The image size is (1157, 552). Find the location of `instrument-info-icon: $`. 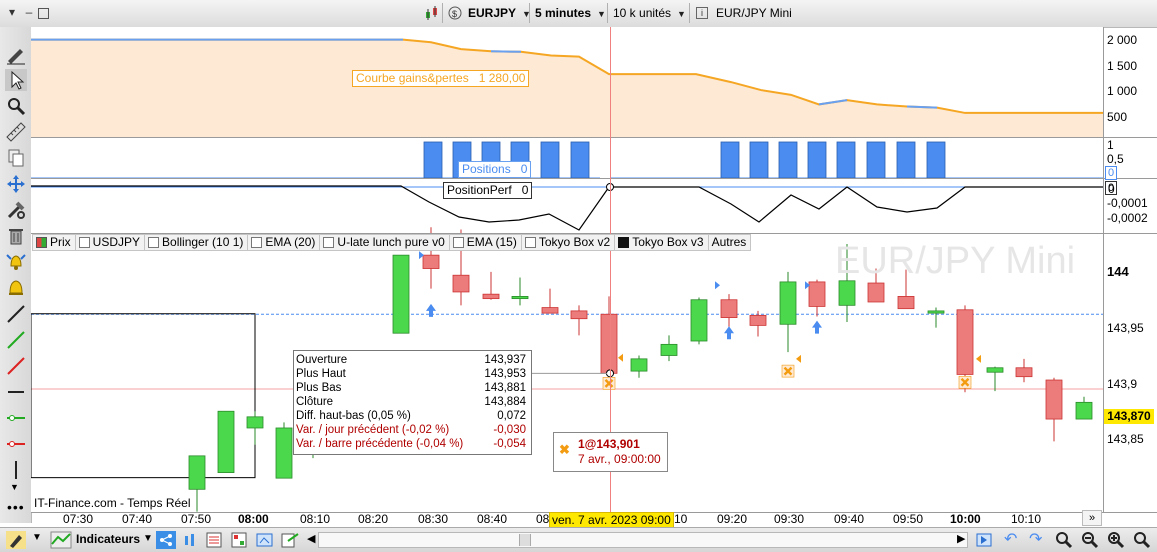

instrument-info-icon: $ is located at coordinates (455, 12).